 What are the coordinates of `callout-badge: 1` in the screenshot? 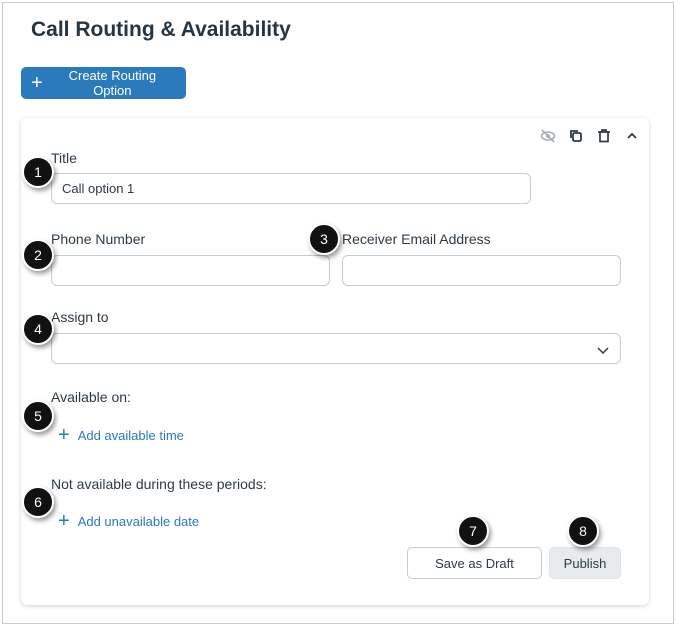 It's located at (38, 172).